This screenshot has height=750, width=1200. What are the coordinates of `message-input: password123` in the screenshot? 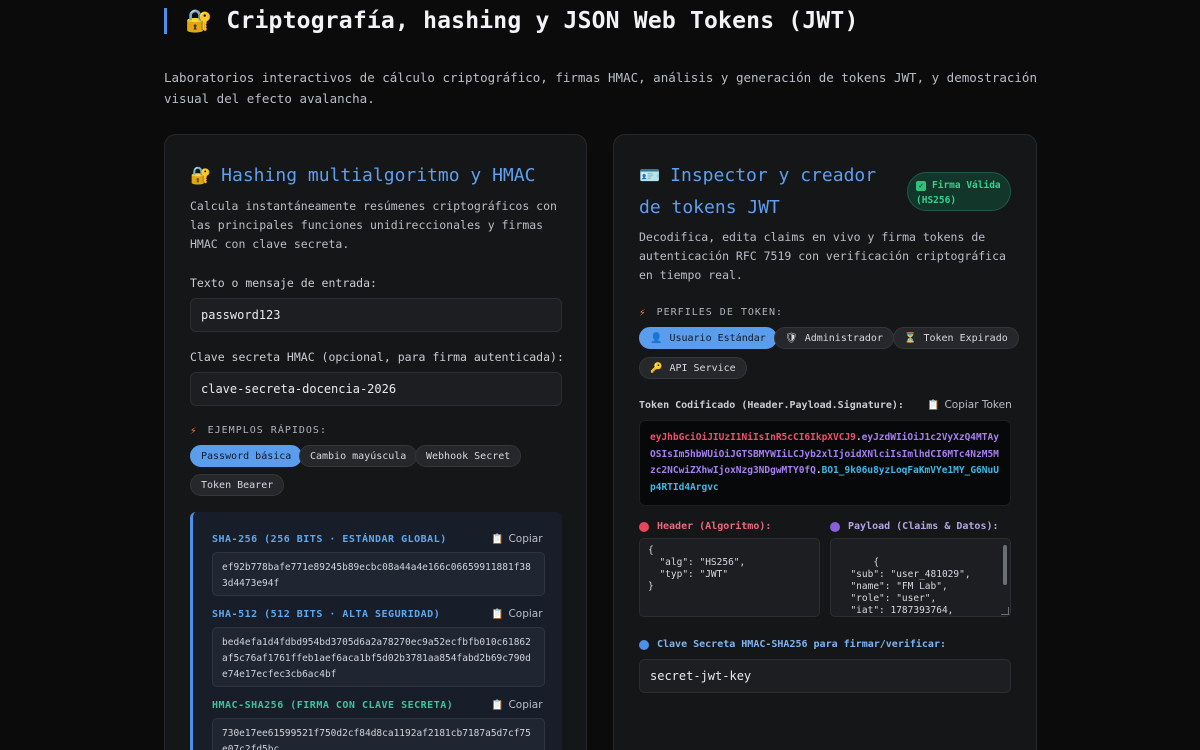 It's located at (376, 315).